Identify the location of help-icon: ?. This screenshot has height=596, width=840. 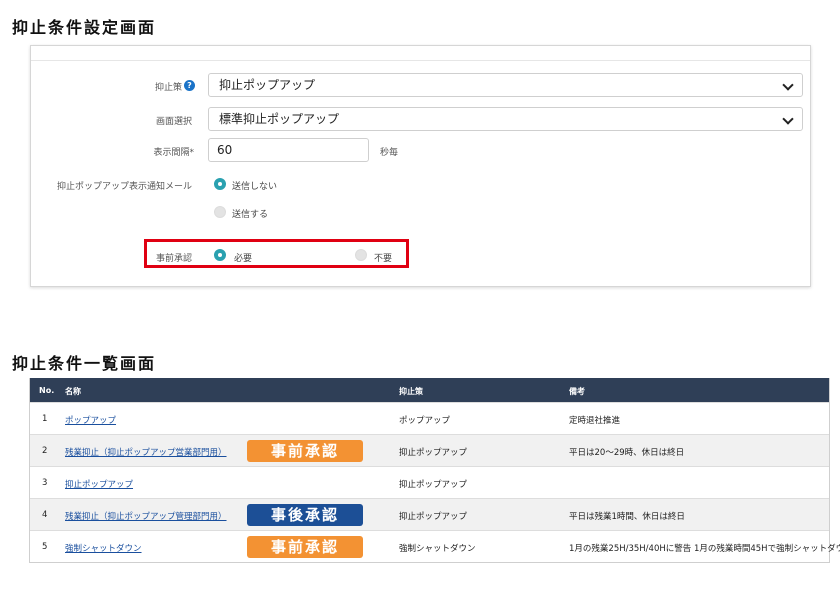
(189, 85).